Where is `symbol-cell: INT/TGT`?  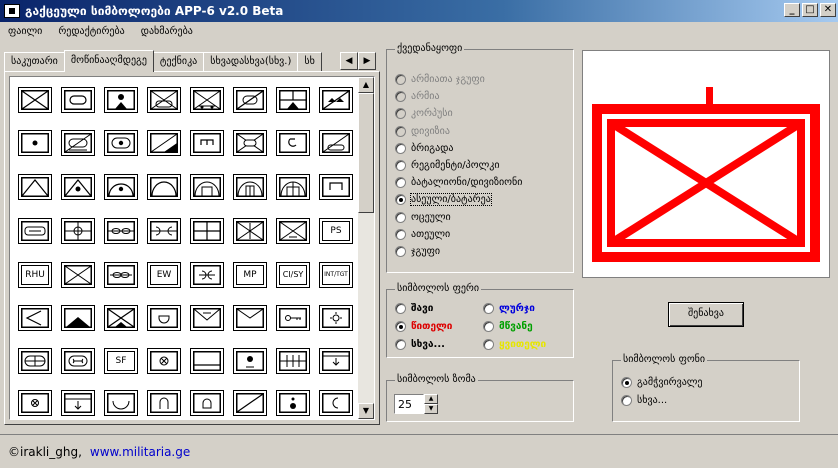 symbol-cell: INT/TGT is located at coordinates (336, 275).